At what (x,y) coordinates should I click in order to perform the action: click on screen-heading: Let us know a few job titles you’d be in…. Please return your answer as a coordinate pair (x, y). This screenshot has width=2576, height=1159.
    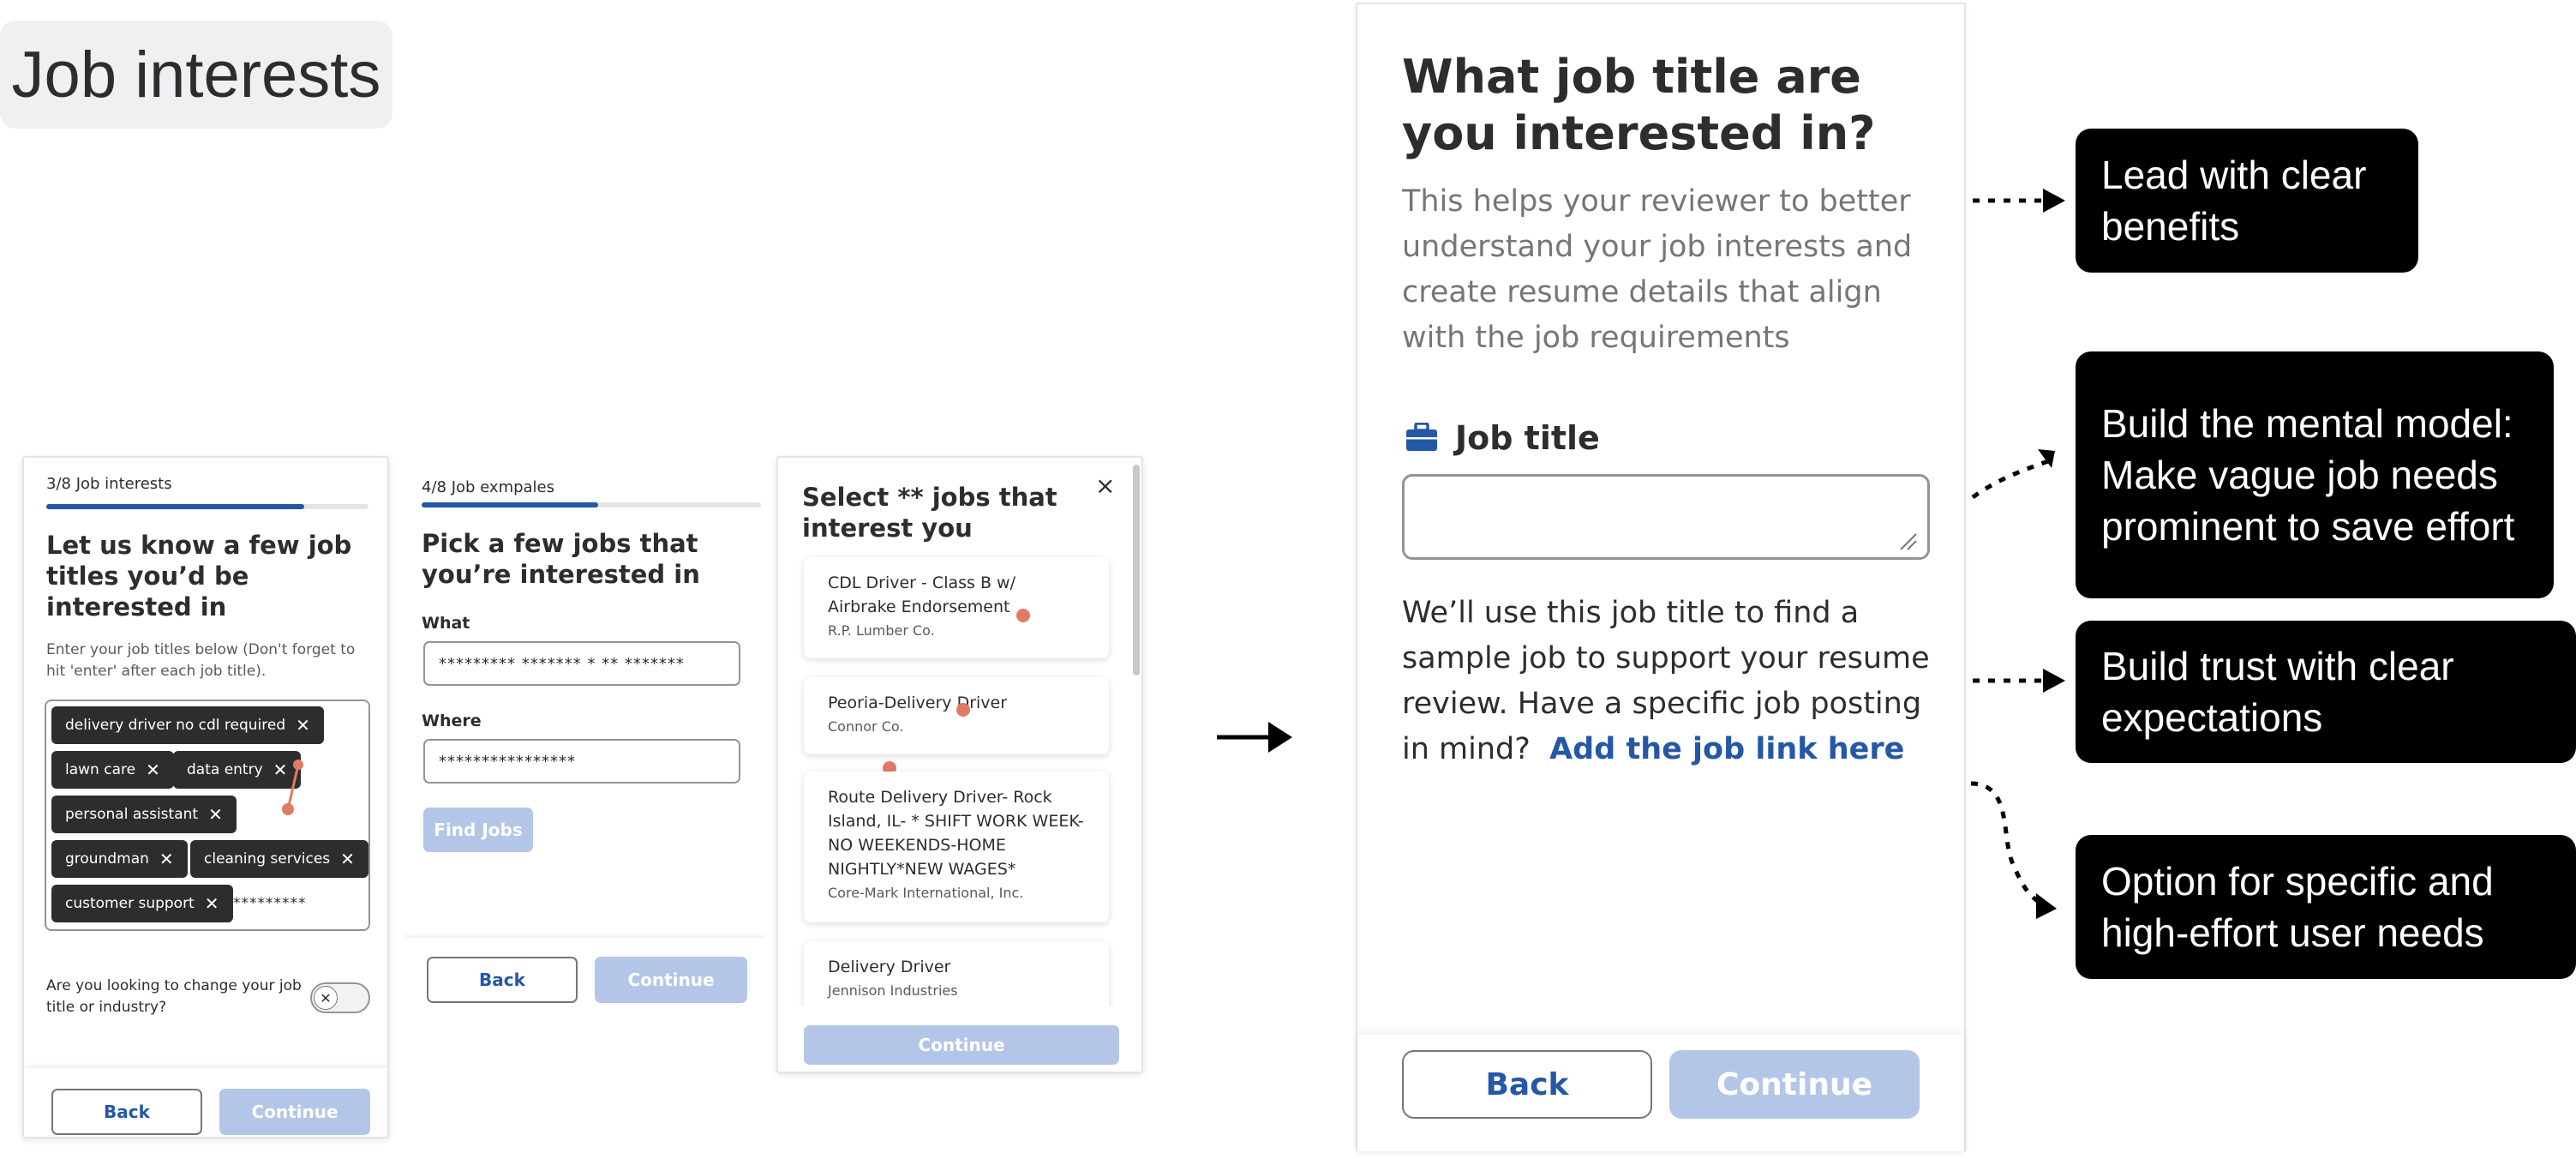
    Looking at the image, I should click on (199, 576).